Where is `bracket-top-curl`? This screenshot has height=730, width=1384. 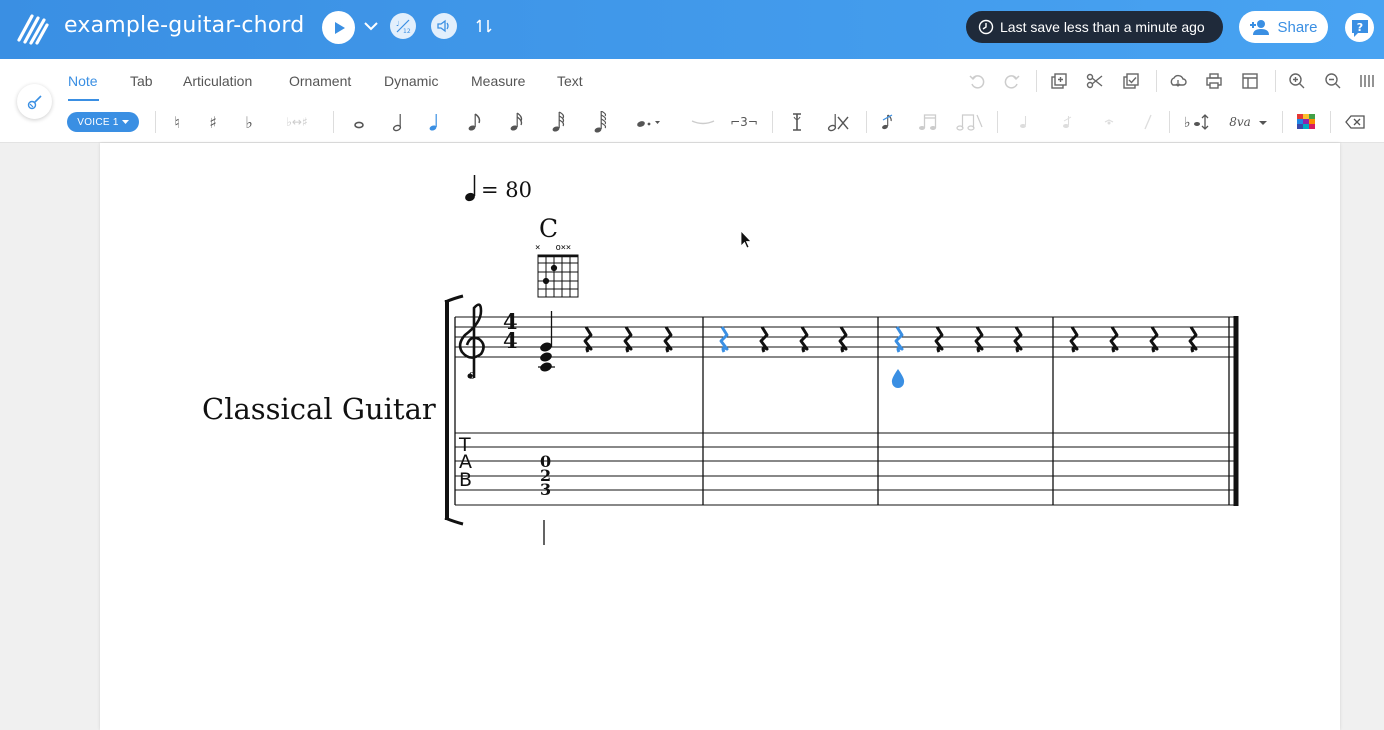 bracket-top-curl is located at coordinates (454, 299).